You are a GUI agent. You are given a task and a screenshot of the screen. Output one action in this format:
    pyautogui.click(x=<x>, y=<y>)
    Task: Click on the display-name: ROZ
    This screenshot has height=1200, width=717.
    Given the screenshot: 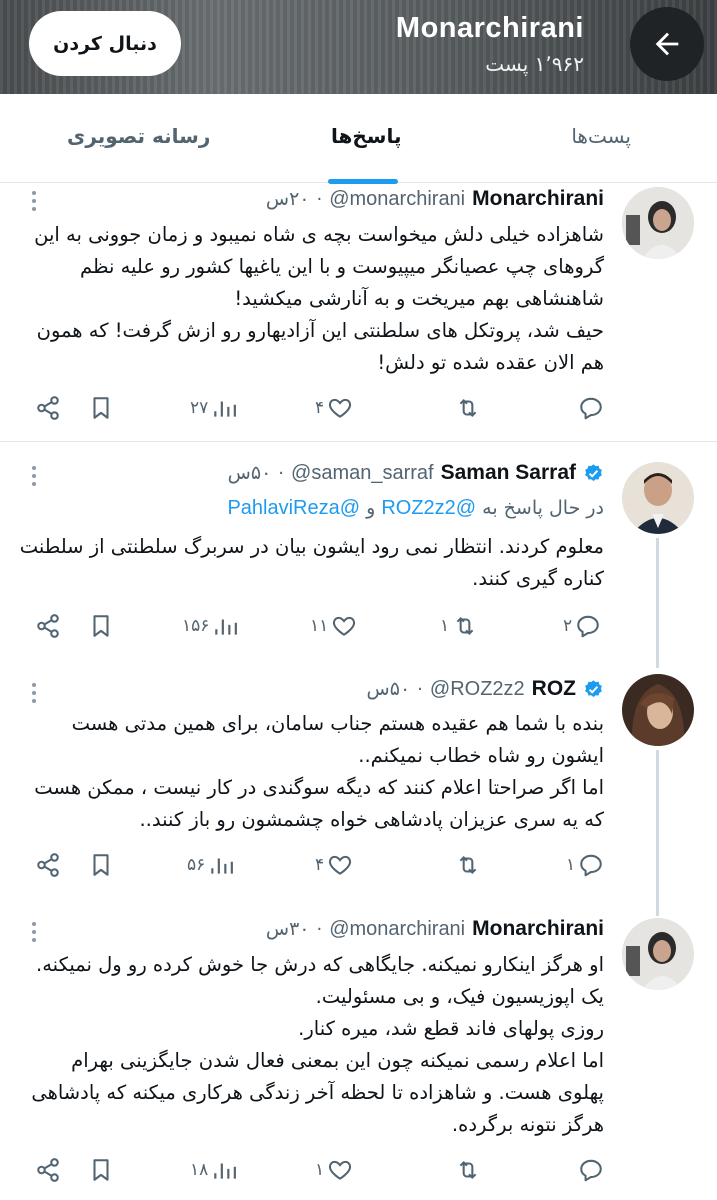 What is the action you would take?
    pyautogui.click(x=554, y=689)
    